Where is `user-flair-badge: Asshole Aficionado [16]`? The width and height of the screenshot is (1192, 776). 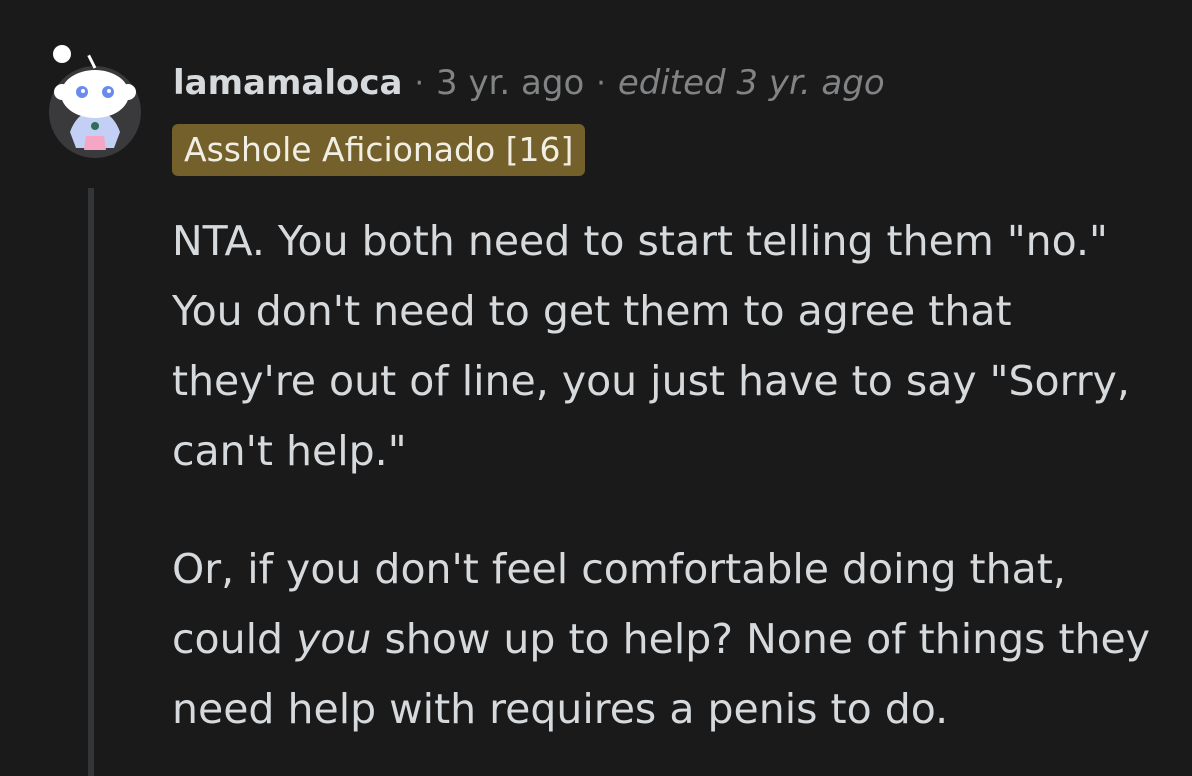
user-flair-badge: Asshole Aficionado [16] is located at coordinates (379, 150).